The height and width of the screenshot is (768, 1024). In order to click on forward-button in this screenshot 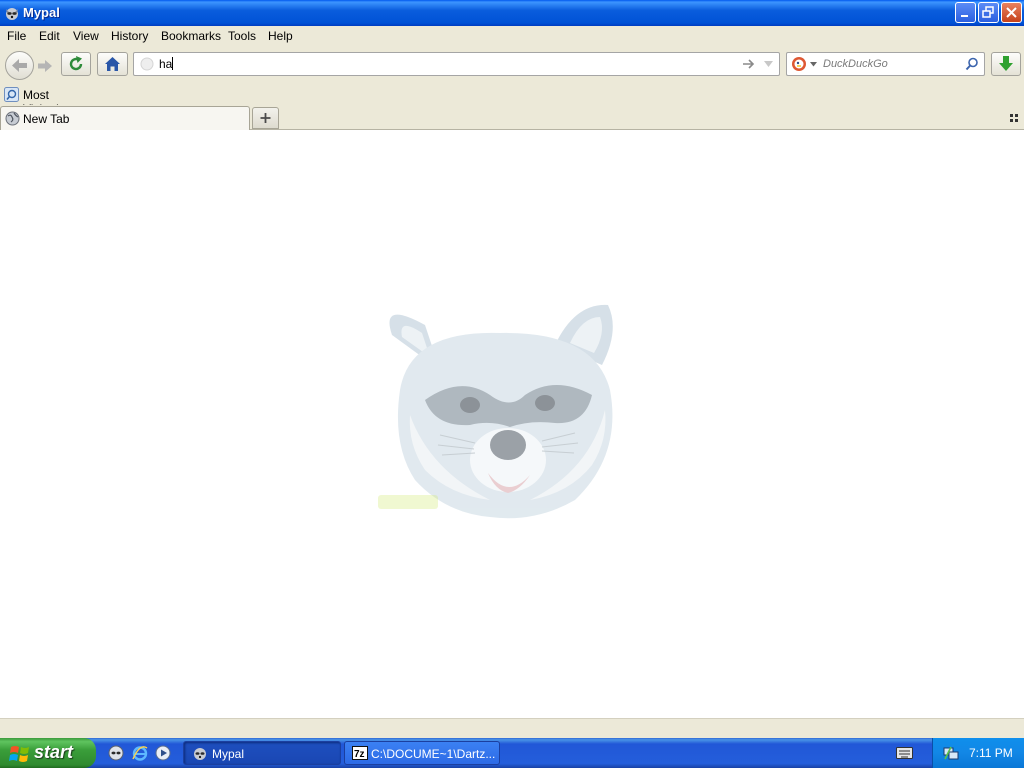, I will do `click(45, 66)`.